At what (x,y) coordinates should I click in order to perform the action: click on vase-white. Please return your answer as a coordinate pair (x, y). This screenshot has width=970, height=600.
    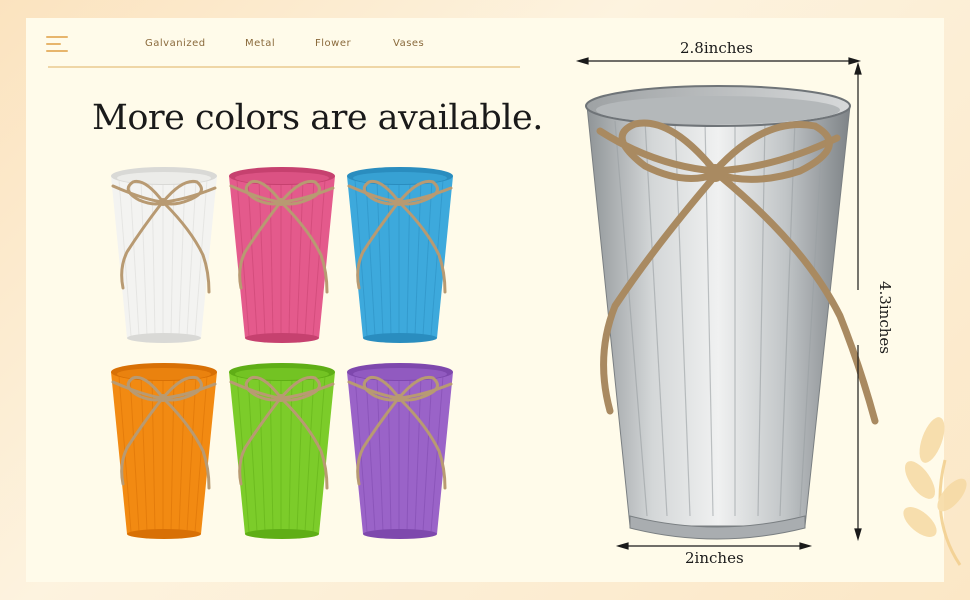
    Looking at the image, I should click on (164, 254).